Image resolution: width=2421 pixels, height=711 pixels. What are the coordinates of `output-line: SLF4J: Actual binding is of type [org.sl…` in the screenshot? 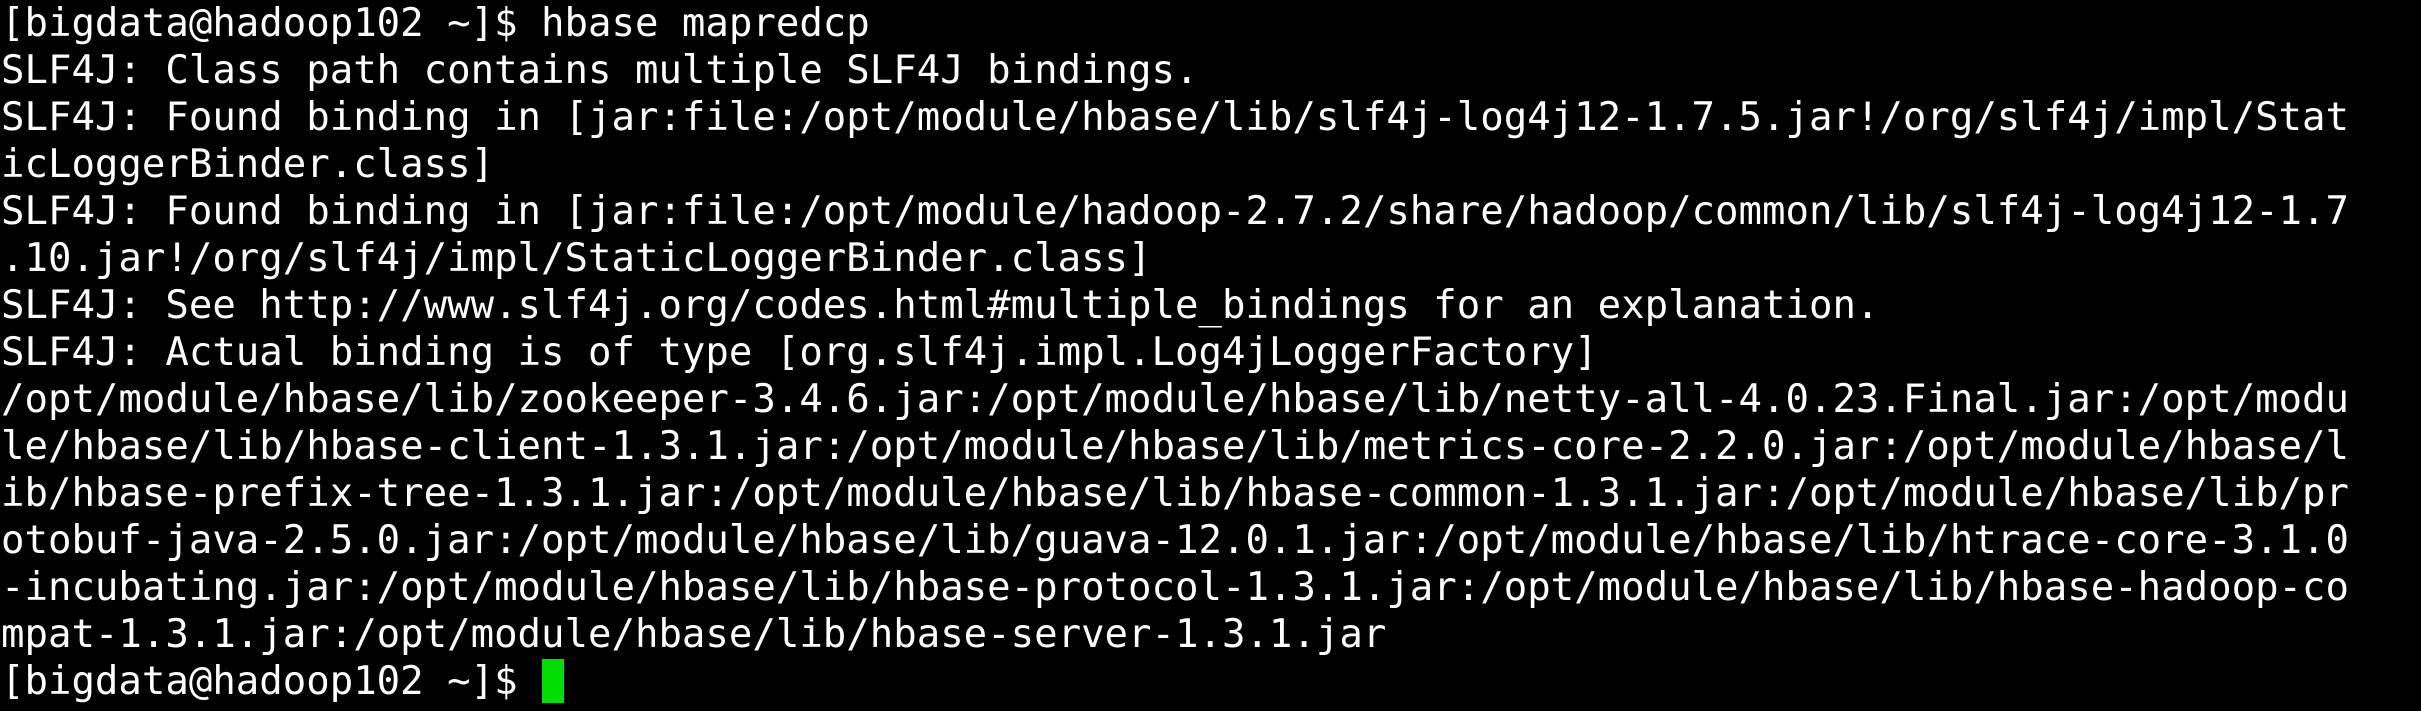 It's located at (799, 352).